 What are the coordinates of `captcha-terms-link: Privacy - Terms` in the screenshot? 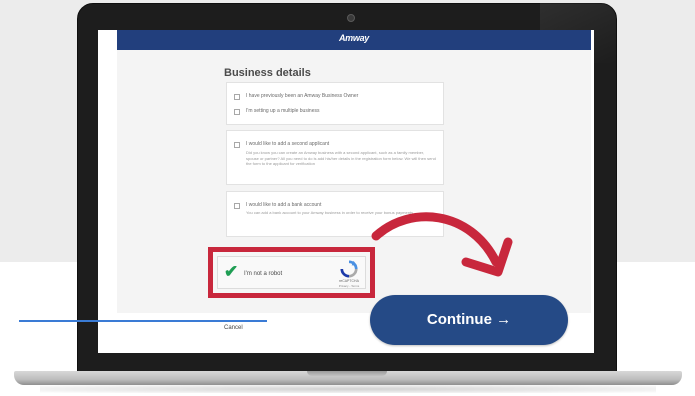 It's located at (349, 286).